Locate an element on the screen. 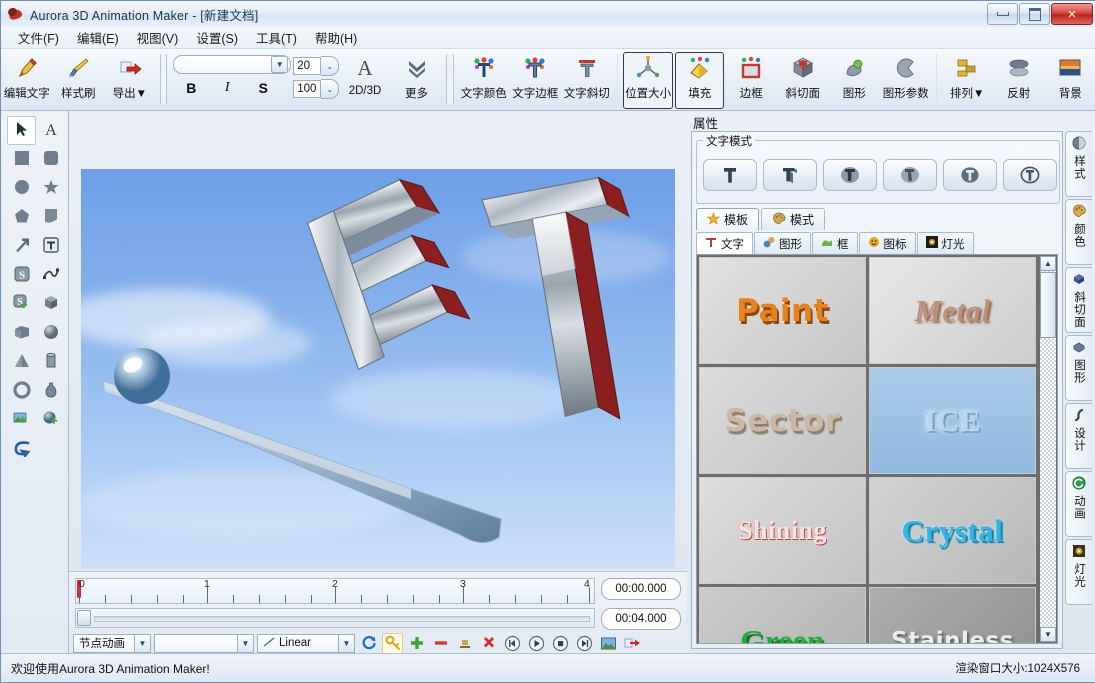  edit-text-button: 编辑文字 is located at coordinates (27, 80).